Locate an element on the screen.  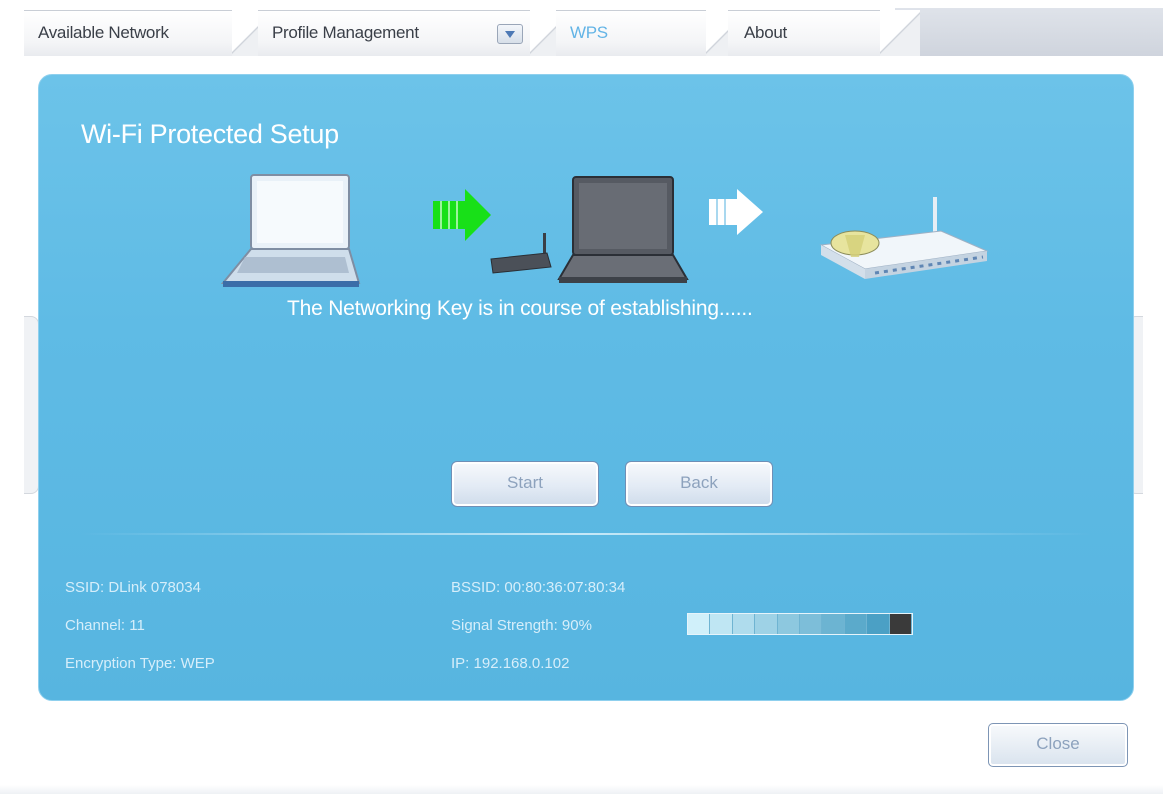
signal-strength-text: Signal Strength: 90% is located at coordinates (521, 625).